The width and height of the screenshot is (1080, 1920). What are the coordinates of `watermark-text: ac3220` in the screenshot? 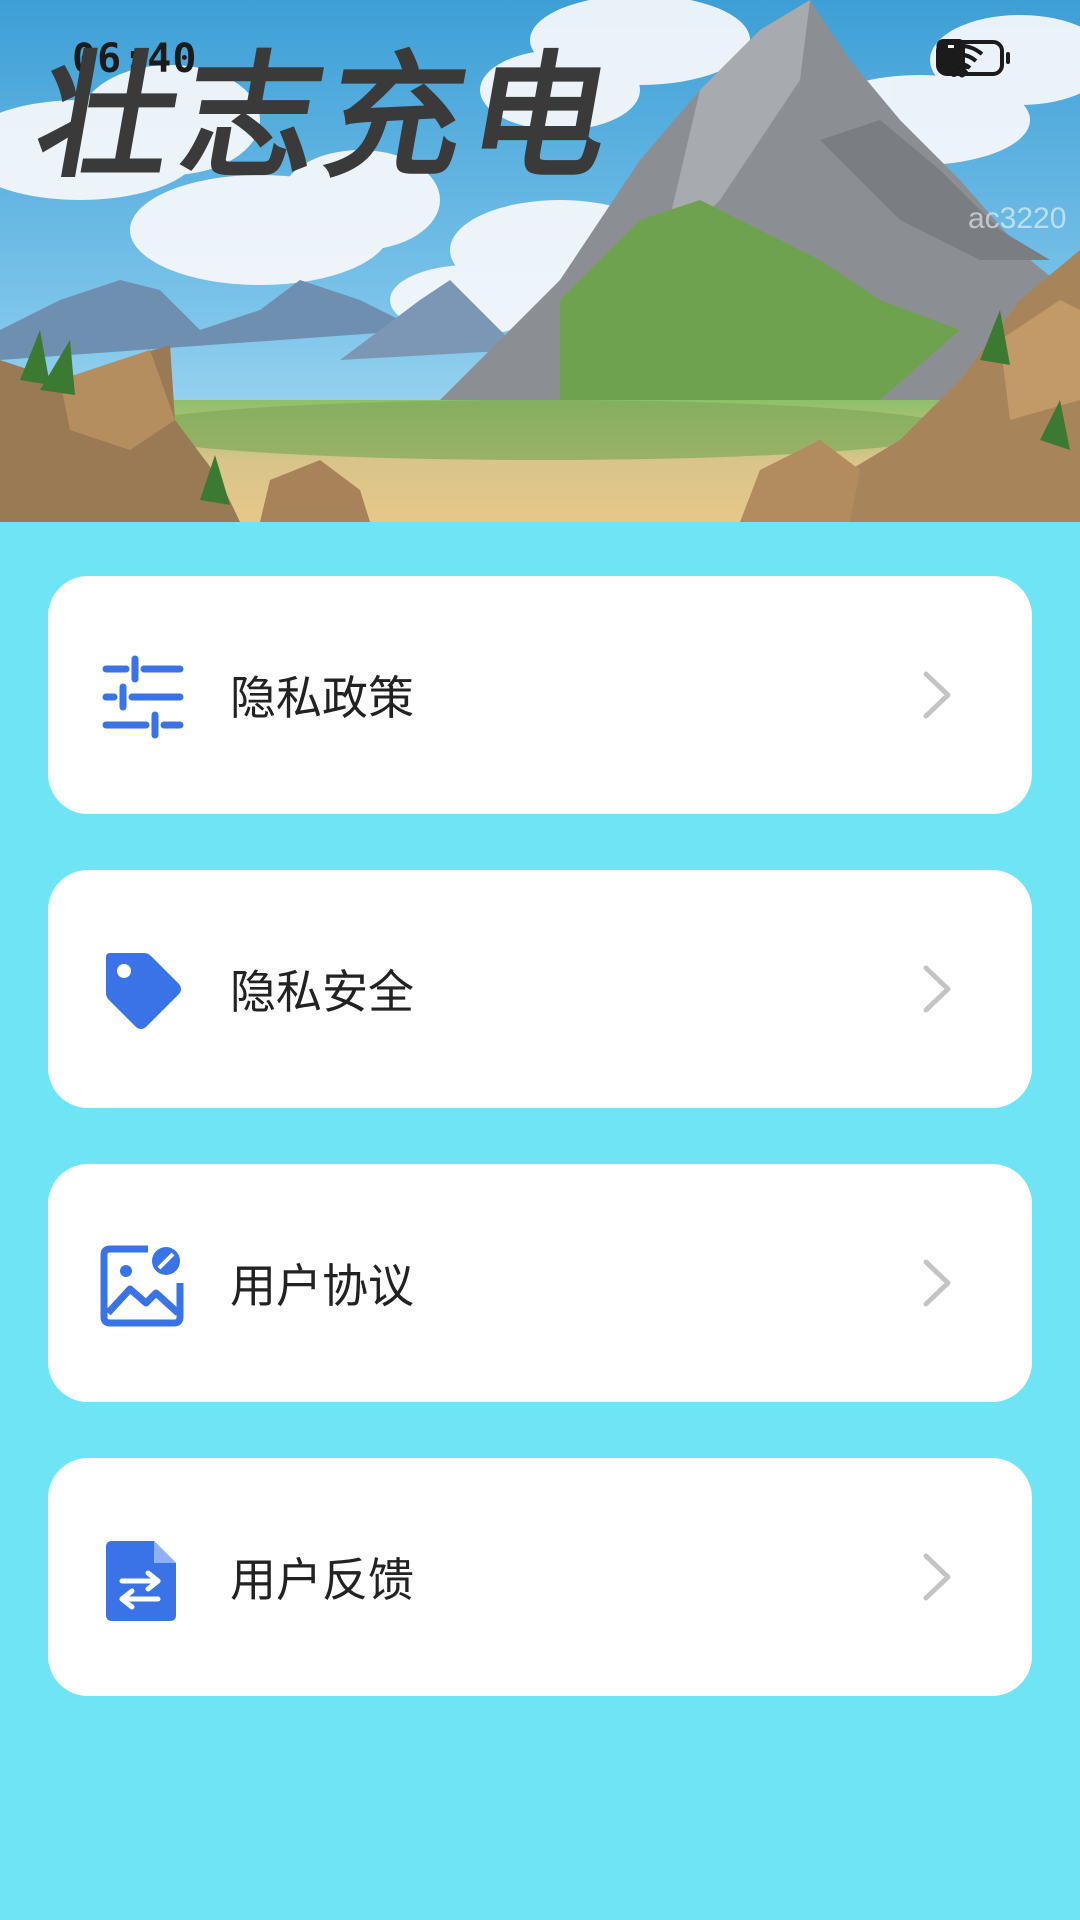 It's located at (1017, 218).